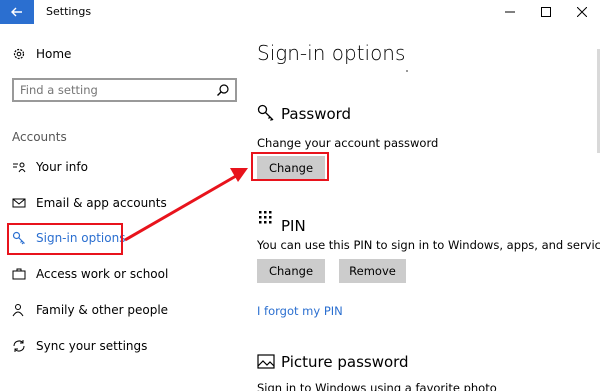 This screenshot has height=391, width=600. Describe the element at coordinates (19, 203) in the screenshot. I see `mail-icon` at that location.